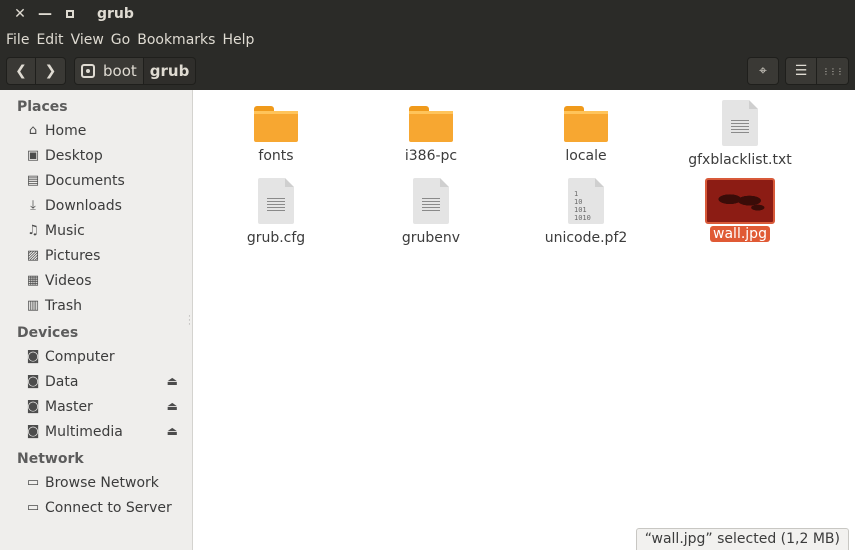 The image size is (855, 550). I want to click on sidebar-item-computer: ◙ Computer, so click(96, 356).